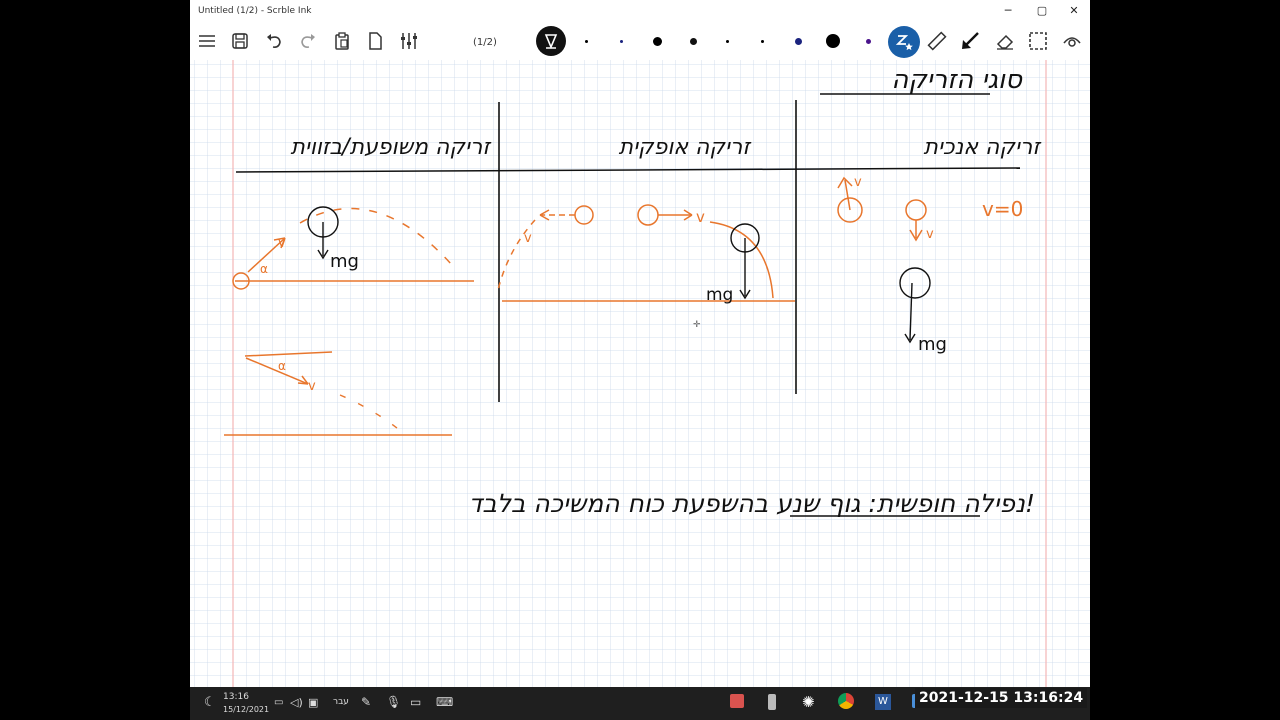 This screenshot has width=1280, height=720. What do you see at coordinates (808, 702) in the screenshot?
I see `brightness-icon: ✺` at bounding box center [808, 702].